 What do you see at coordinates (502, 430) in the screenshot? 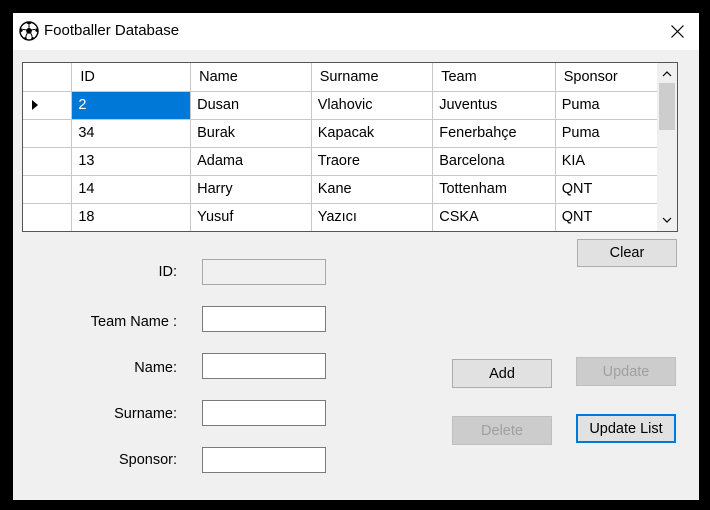
I see `delete-button: Delete` at bounding box center [502, 430].